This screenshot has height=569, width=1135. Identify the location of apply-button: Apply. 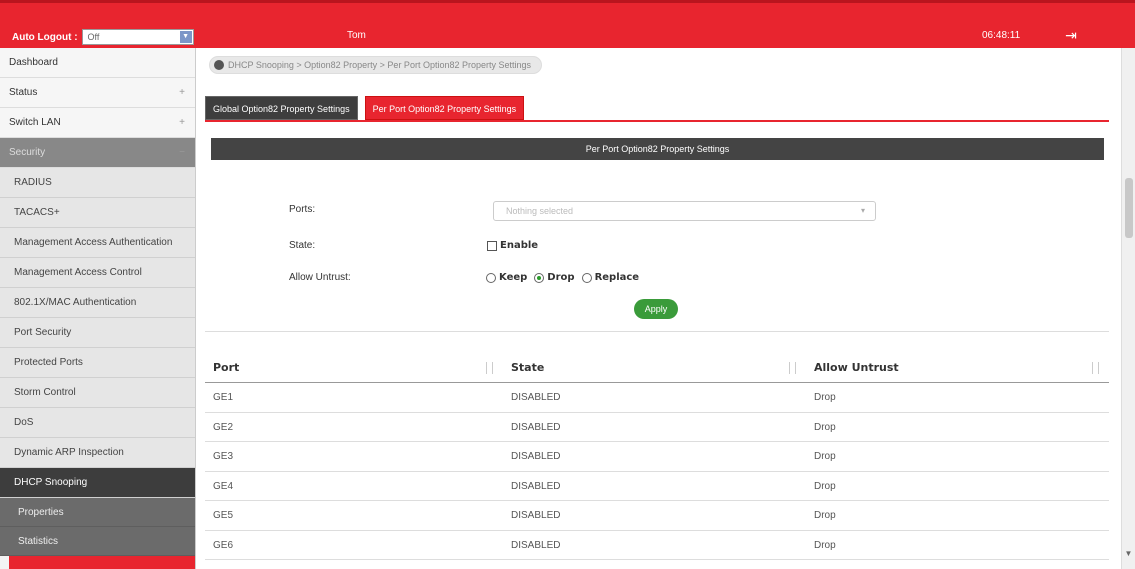
(656, 309).